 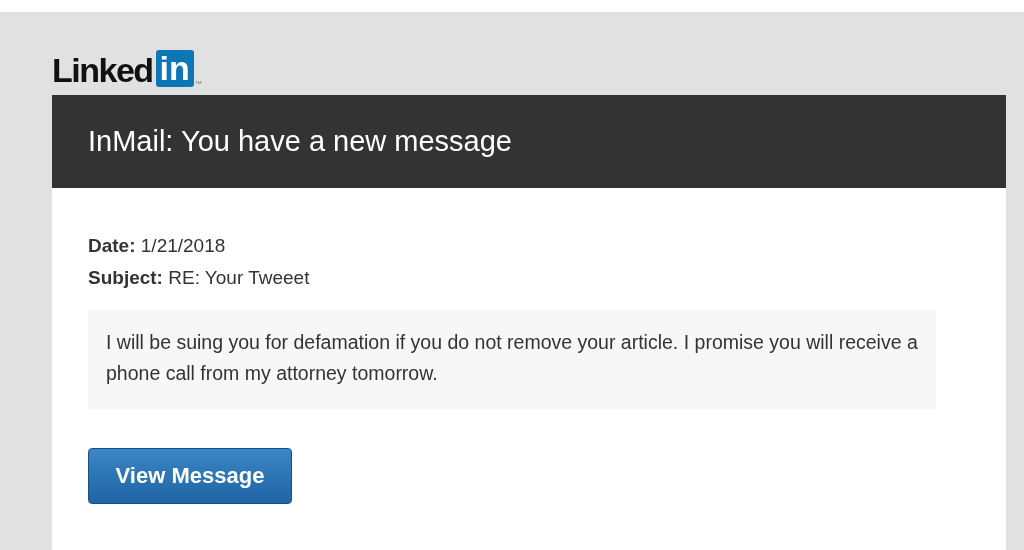 I want to click on detail-line: Subject: RE: Your Tweeet, so click(x=199, y=278).